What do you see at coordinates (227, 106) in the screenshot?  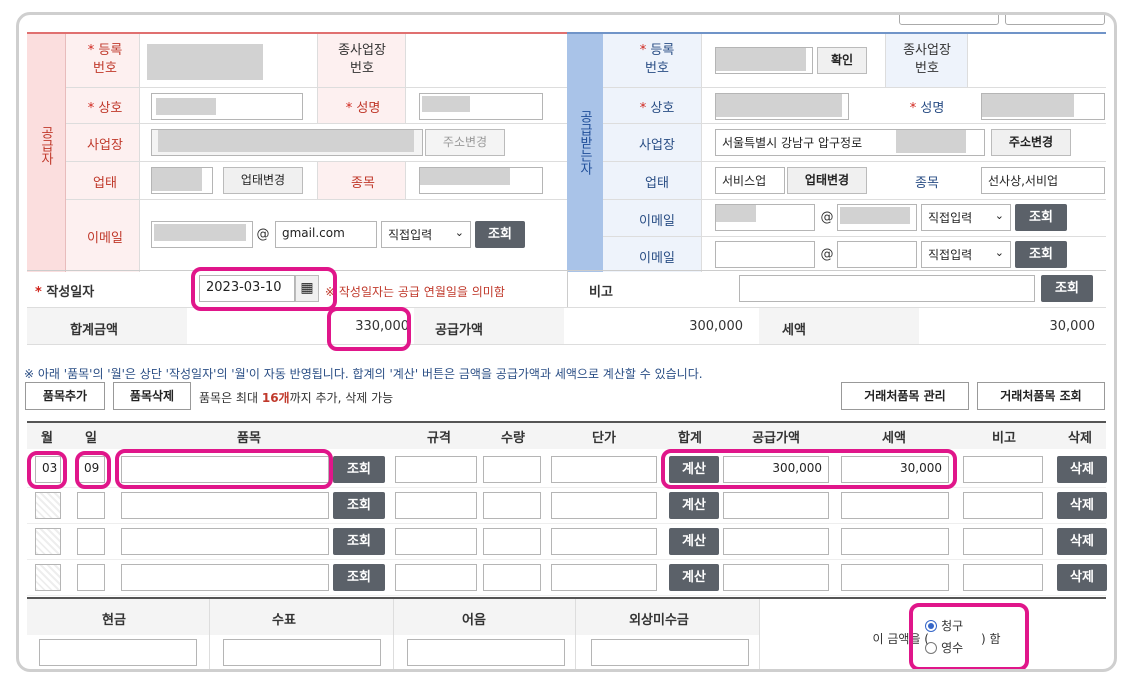 I see `supplier-company-input` at bounding box center [227, 106].